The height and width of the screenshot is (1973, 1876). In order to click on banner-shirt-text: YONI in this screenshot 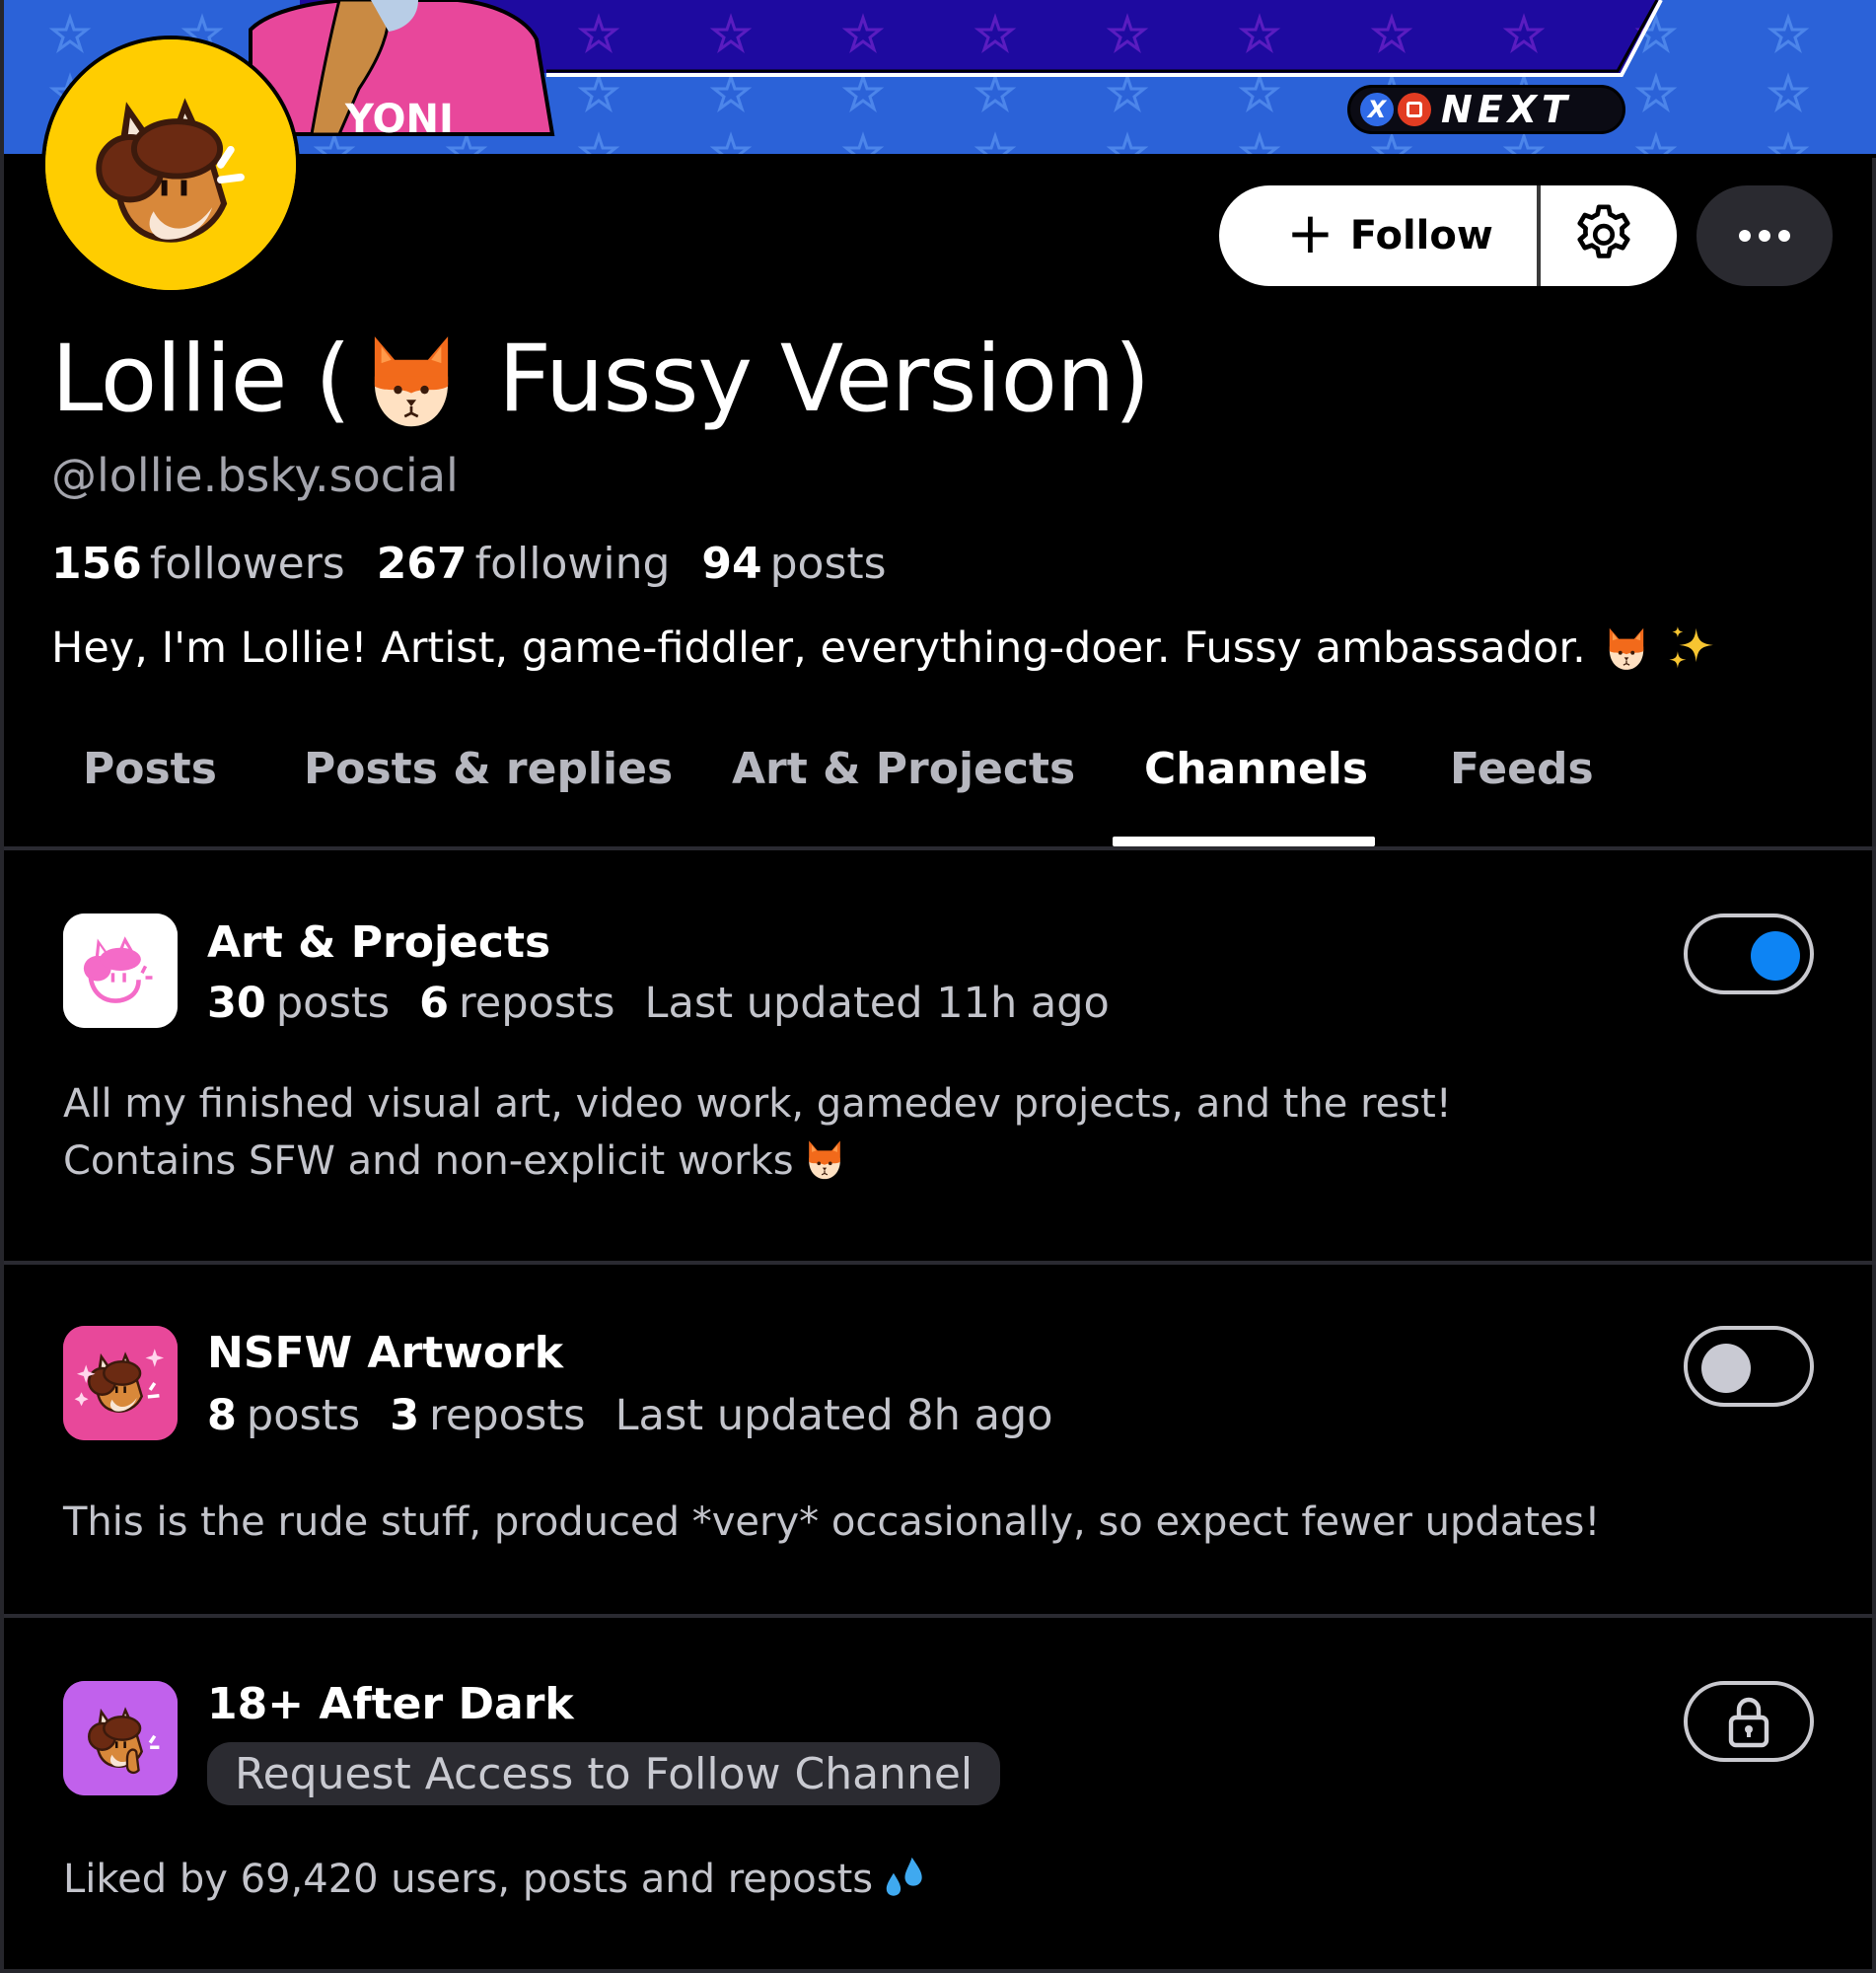, I will do `click(399, 120)`.